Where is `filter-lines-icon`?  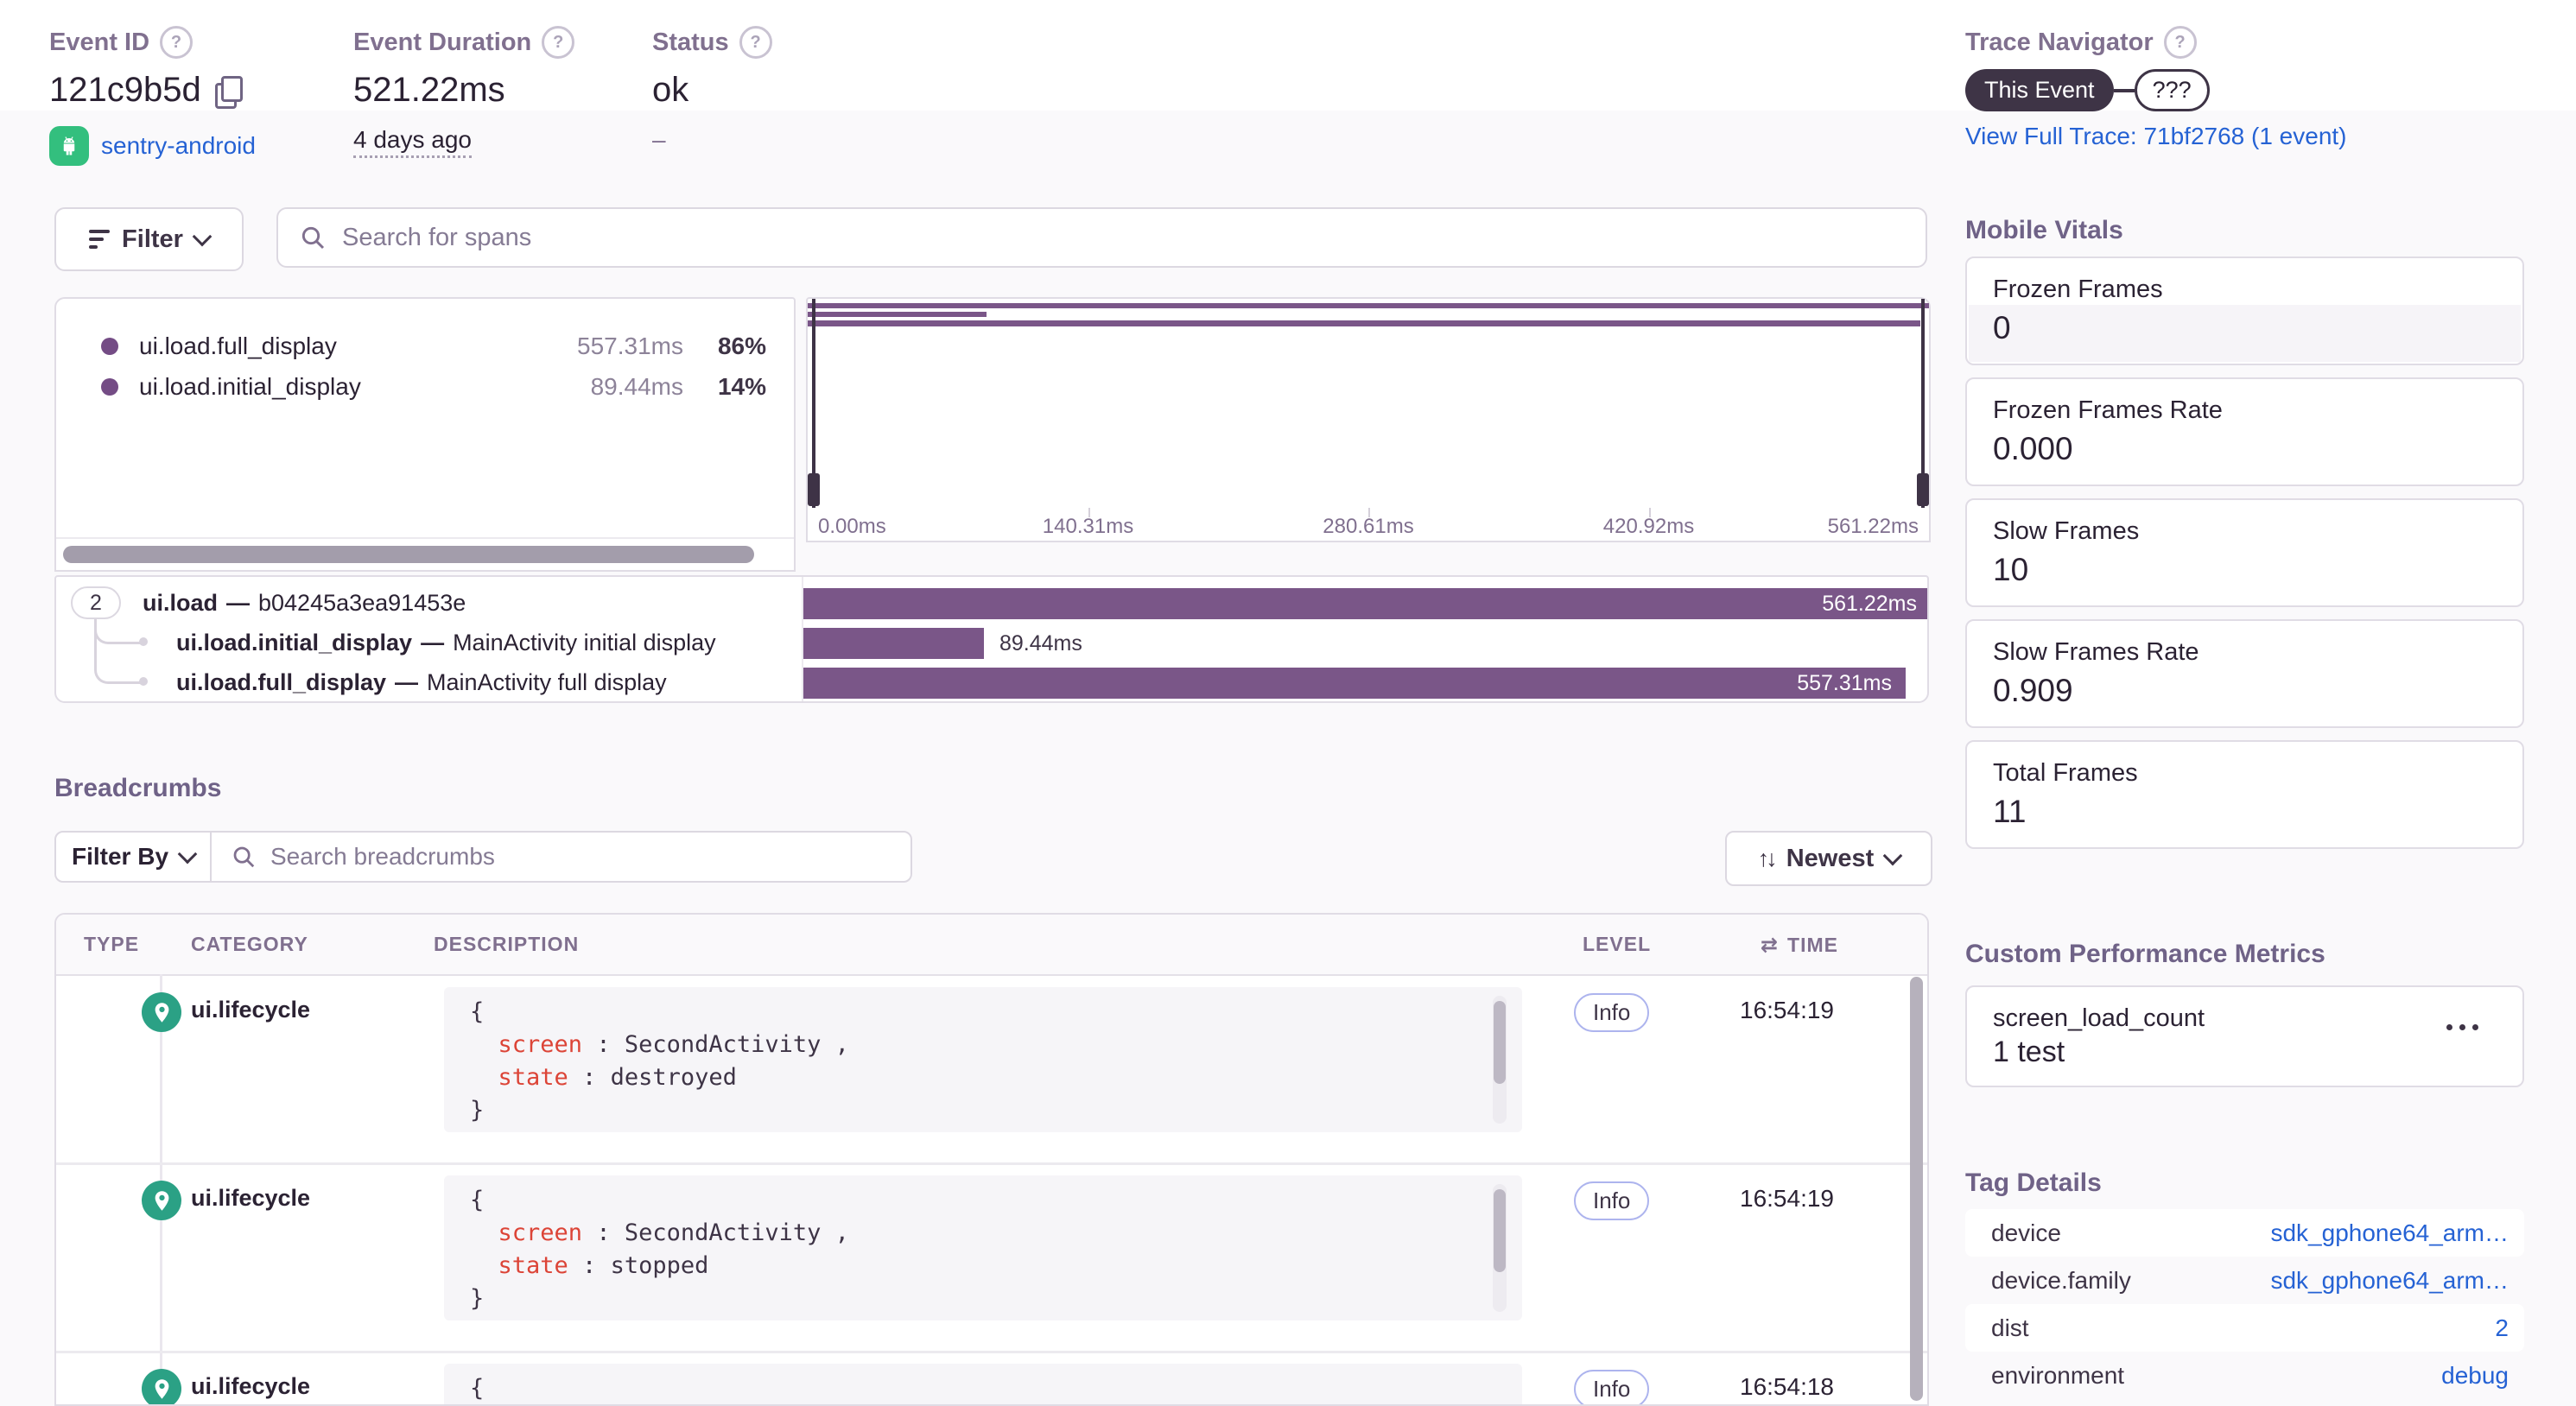
filter-lines-icon is located at coordinates (100, 239).